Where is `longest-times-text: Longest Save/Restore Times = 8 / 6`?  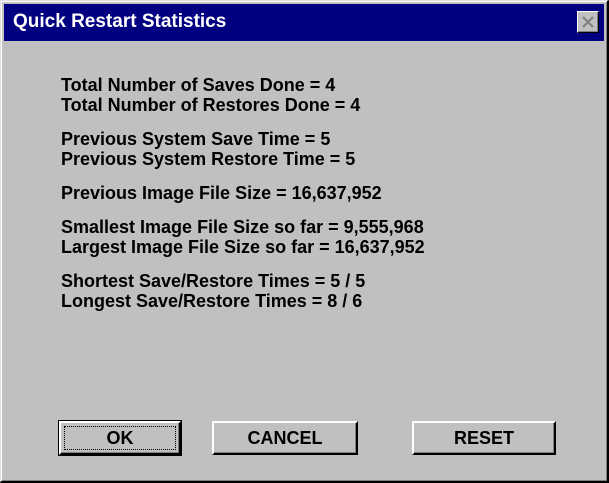
longest-times-text: Longest Save/Restore Times = 8 / 6 is located at coordinates (212, 301).